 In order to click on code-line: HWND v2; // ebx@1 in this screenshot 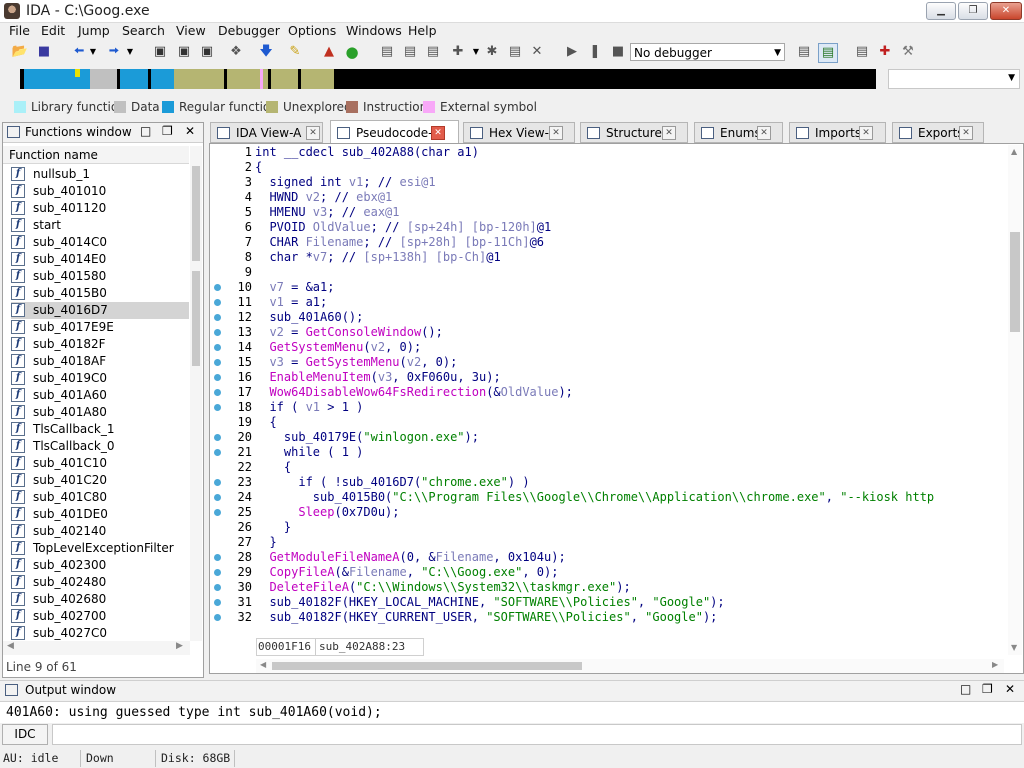, I will do `click(323, 197)`.